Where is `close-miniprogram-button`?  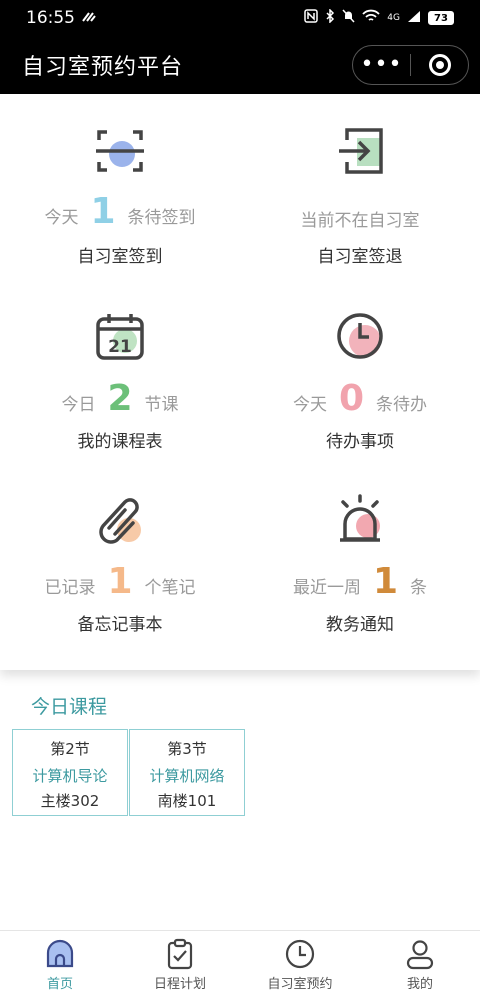 close-miniprogram-button is located at coordinates (439, 65).